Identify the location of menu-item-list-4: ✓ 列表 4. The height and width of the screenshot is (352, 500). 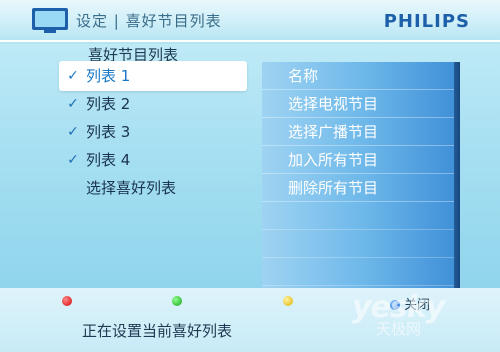
(155, 160).